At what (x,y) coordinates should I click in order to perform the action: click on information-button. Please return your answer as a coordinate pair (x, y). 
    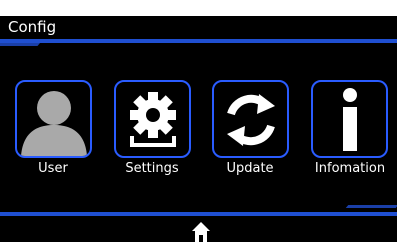
    Looking at the image, I should click on (349, 119).